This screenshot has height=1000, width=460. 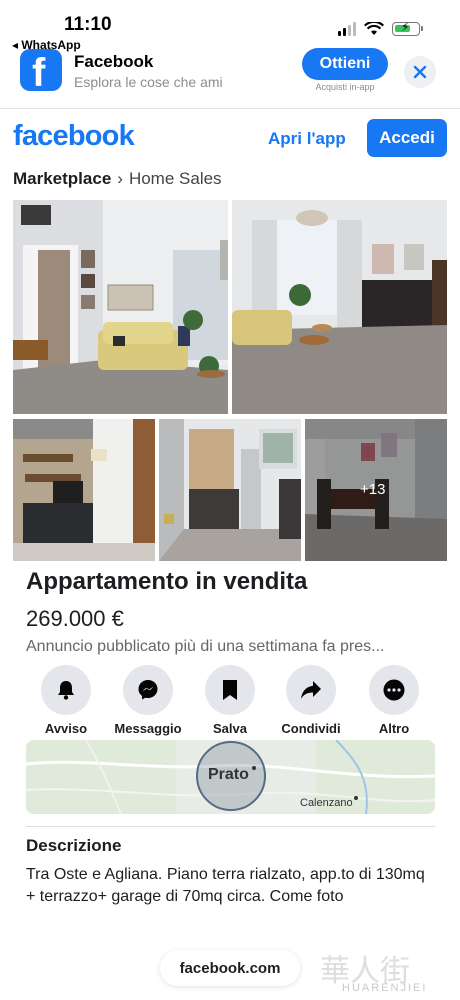 I want to click on status-time: 11:10, so click(x=88, y=24).